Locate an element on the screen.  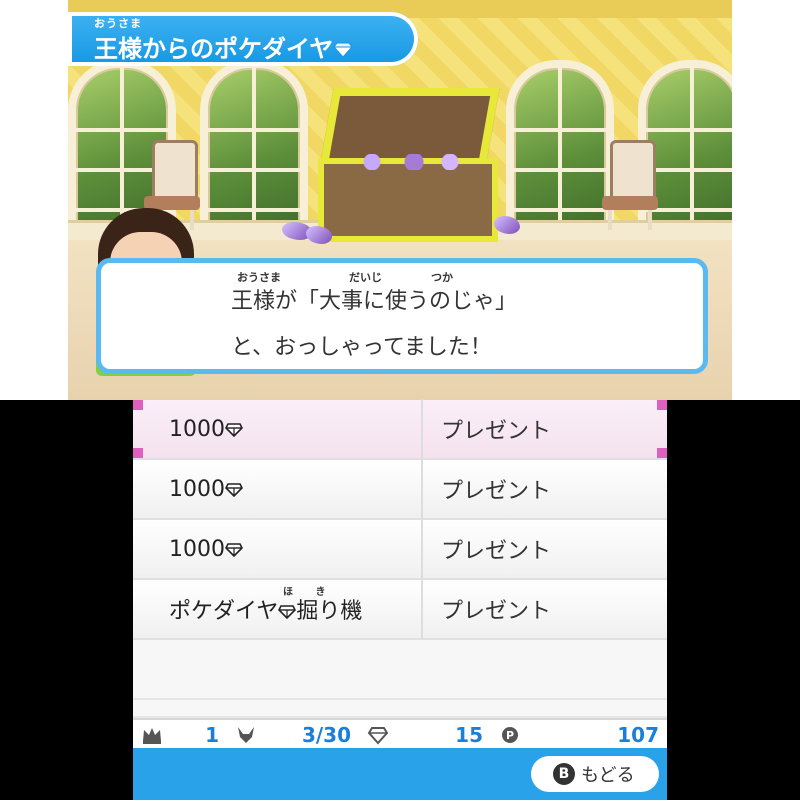
page-title: 王様からのポケダイヤ is located at coordinates (224, 46).